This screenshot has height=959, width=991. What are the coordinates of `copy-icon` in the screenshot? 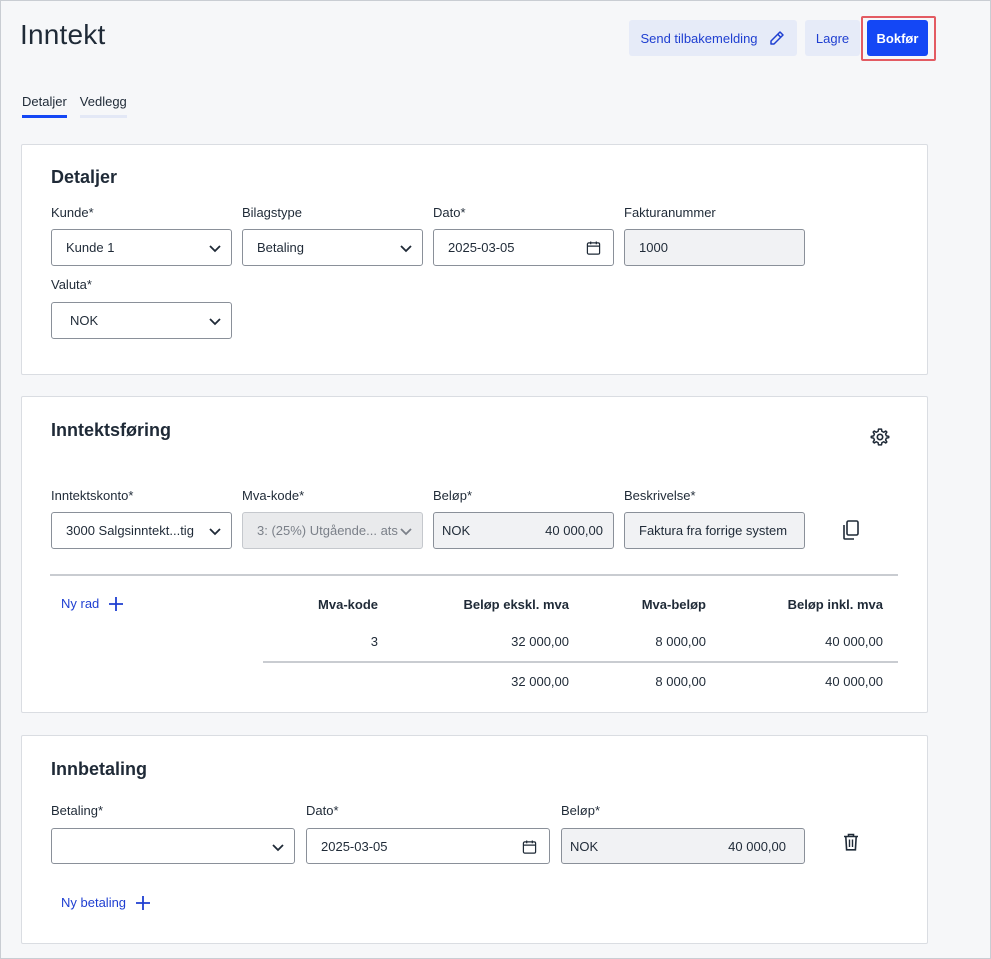 It's located at (851, 530).